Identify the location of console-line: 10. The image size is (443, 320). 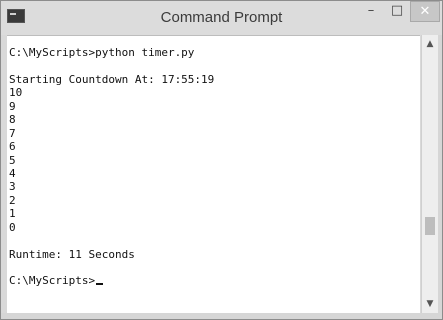
(16, 93).